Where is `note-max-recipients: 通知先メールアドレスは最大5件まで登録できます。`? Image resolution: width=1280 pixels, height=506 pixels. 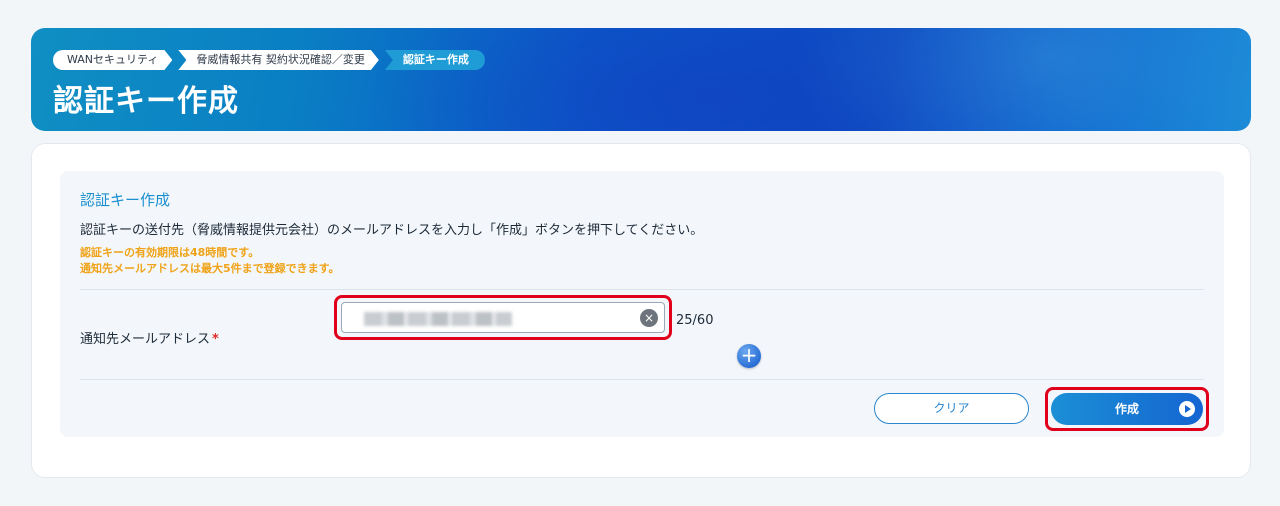
note-max-recipients: 通知先メールアドレスは最大5件まで登録できます。 is located at coordinates (210, 268).